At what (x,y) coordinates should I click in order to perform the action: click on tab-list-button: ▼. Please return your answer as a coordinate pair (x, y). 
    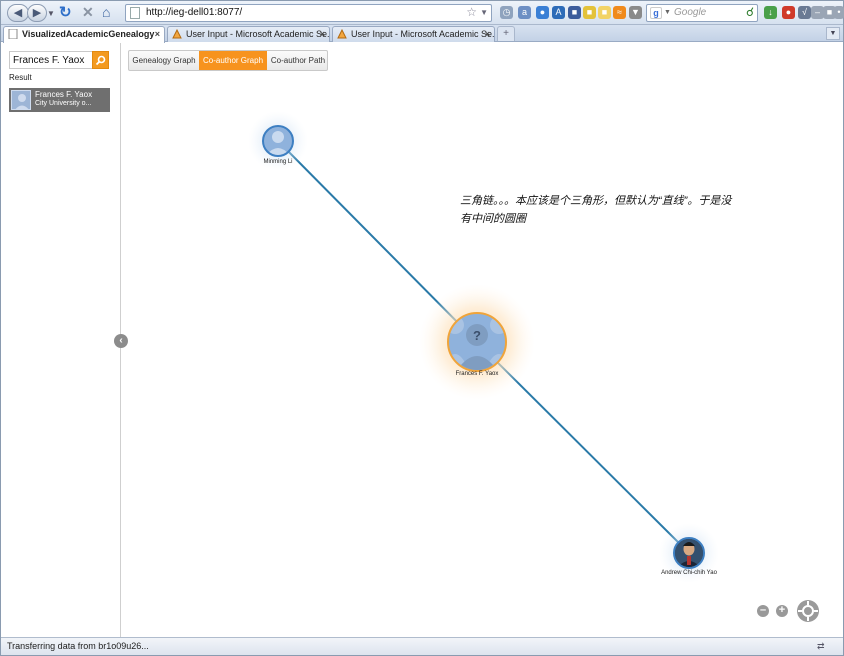
    Looking at the image, I should click on (833, 33).